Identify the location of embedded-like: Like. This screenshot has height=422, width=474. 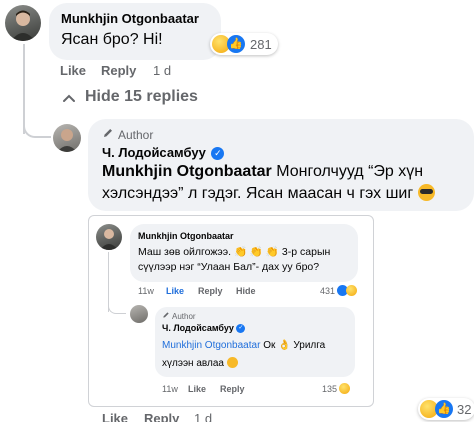
(175, 291).